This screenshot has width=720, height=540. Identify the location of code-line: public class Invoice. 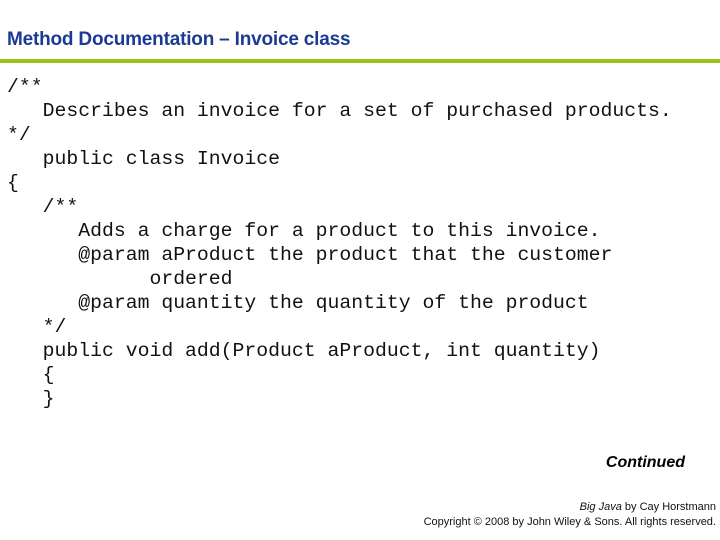
(144, 159).